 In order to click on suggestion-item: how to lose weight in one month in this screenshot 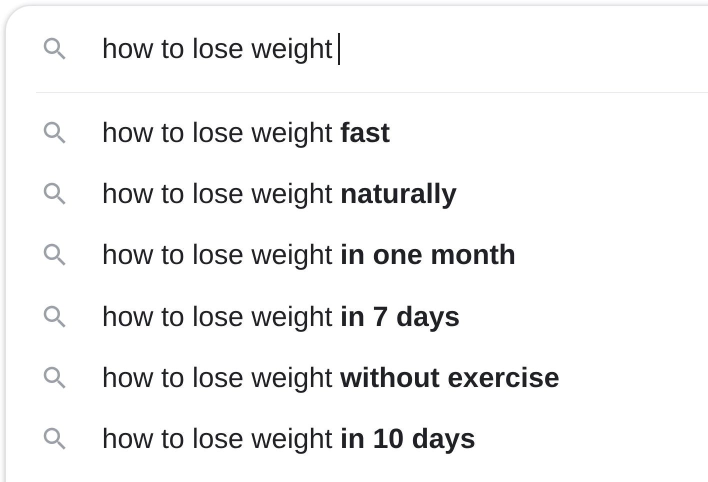, I will do `click(309, 255)`.